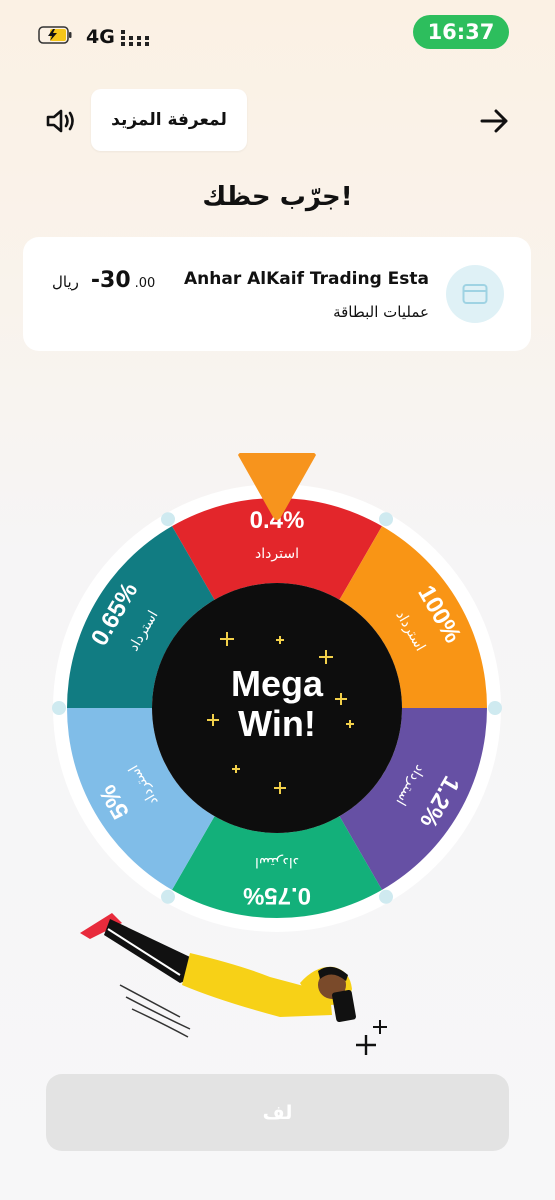  Describe the element at coordinates (475, 294) in the screenshot. I see `card-icon` at that location.